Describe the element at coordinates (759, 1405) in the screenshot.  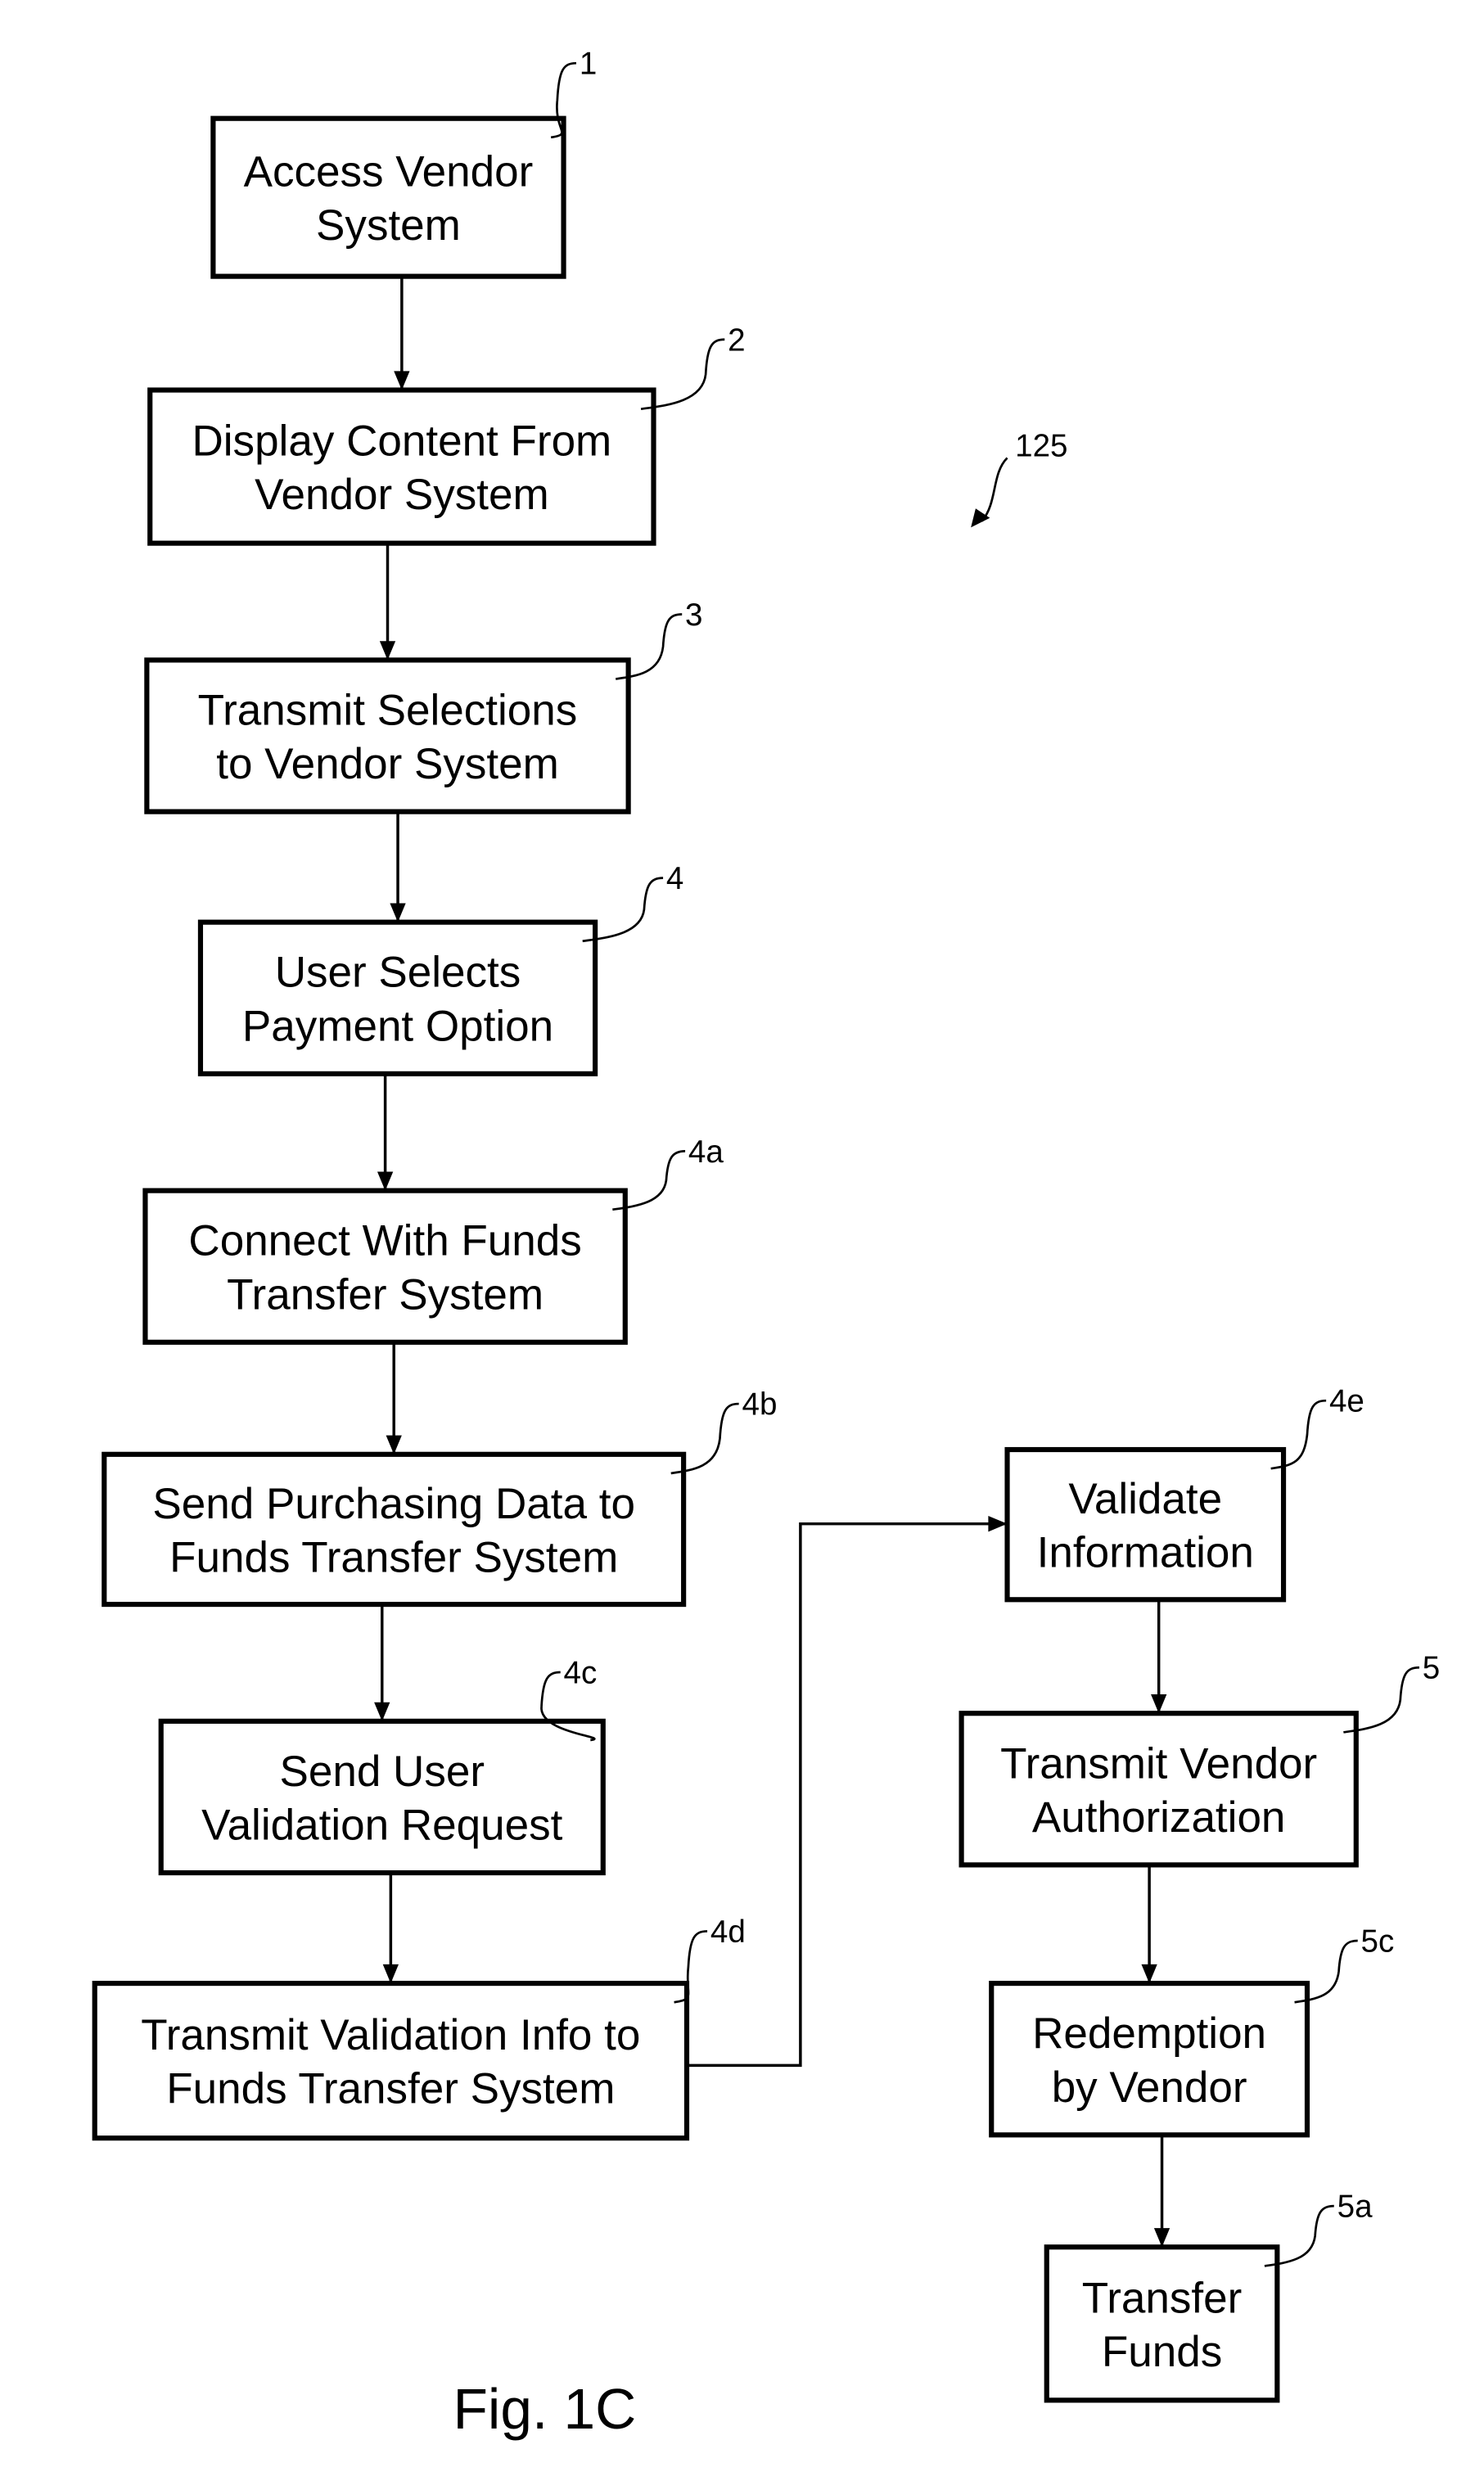
I see `step-reference-numeral: 4b` at that location.